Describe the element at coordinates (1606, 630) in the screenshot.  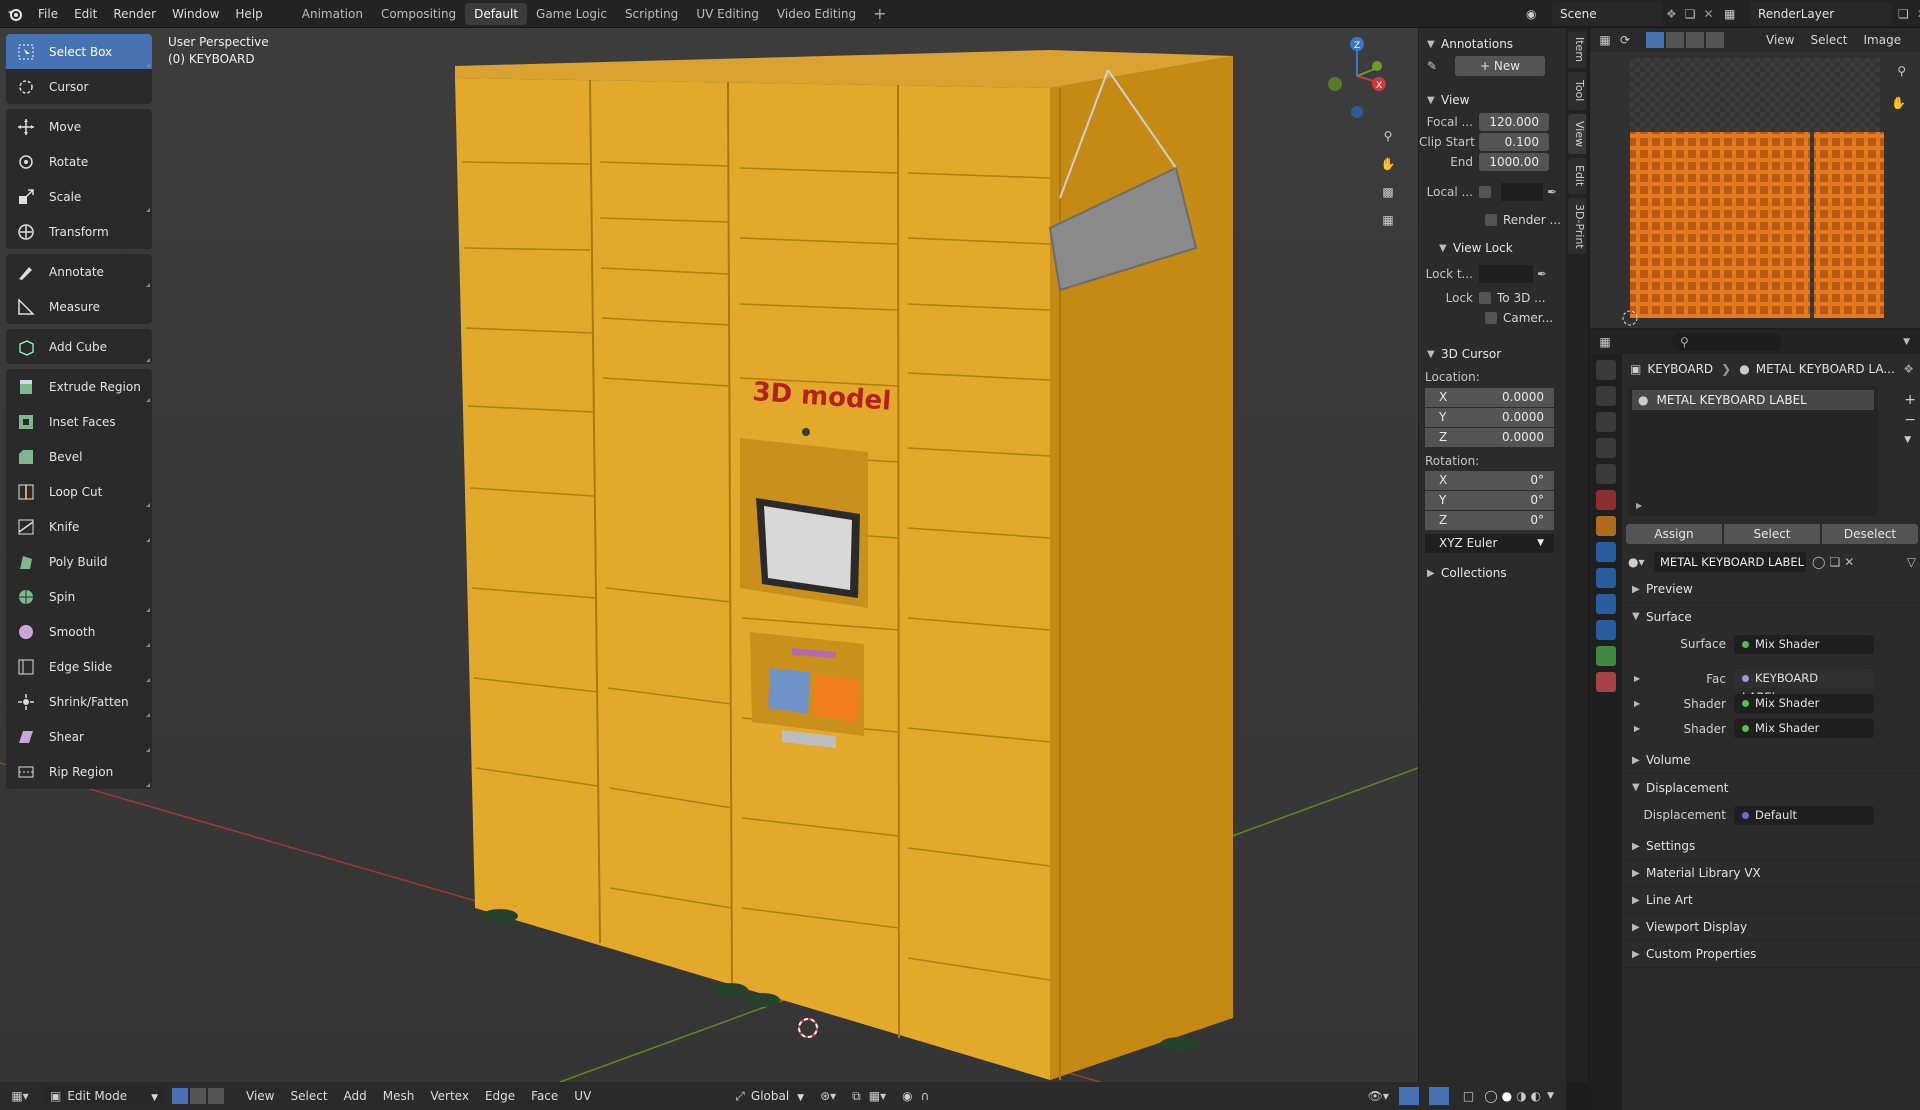
I see `constraints-properties-icon` at that location.